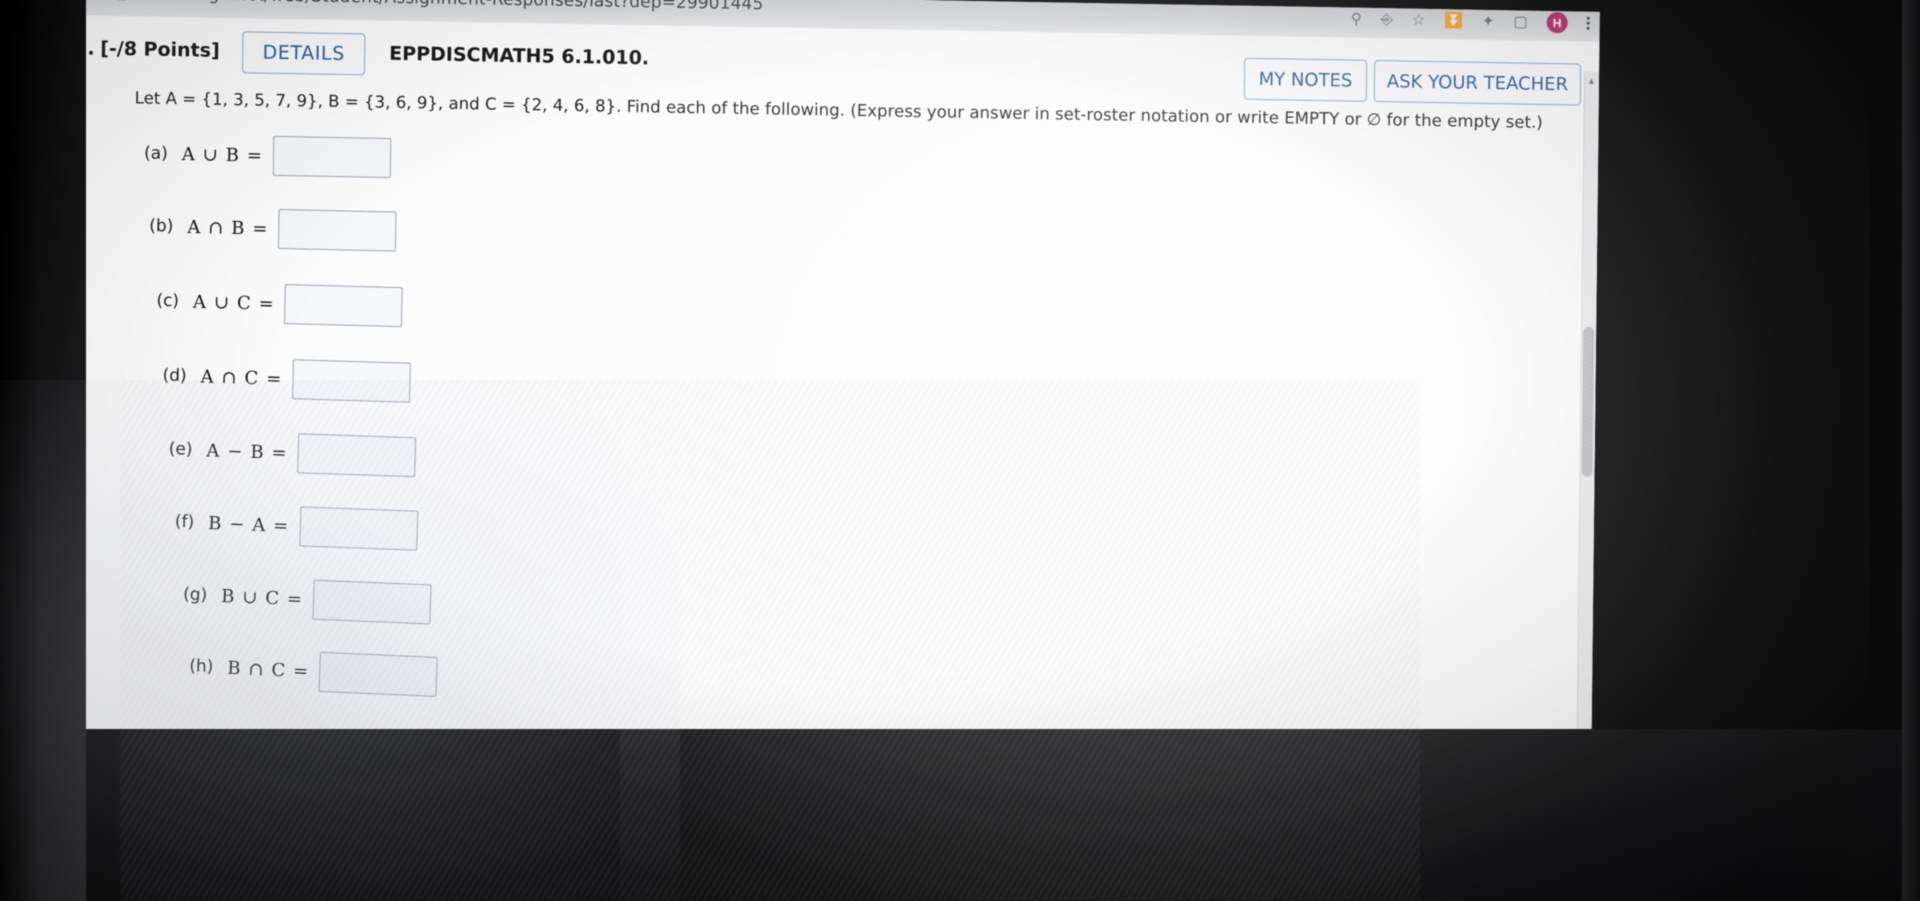 This screenshot has width=1920, height=901. What do you see at coordinates (267, 156) in the screenshot?
I see `answer-row-a: (a) A ∪ B =` at bounding box center [267, 156].